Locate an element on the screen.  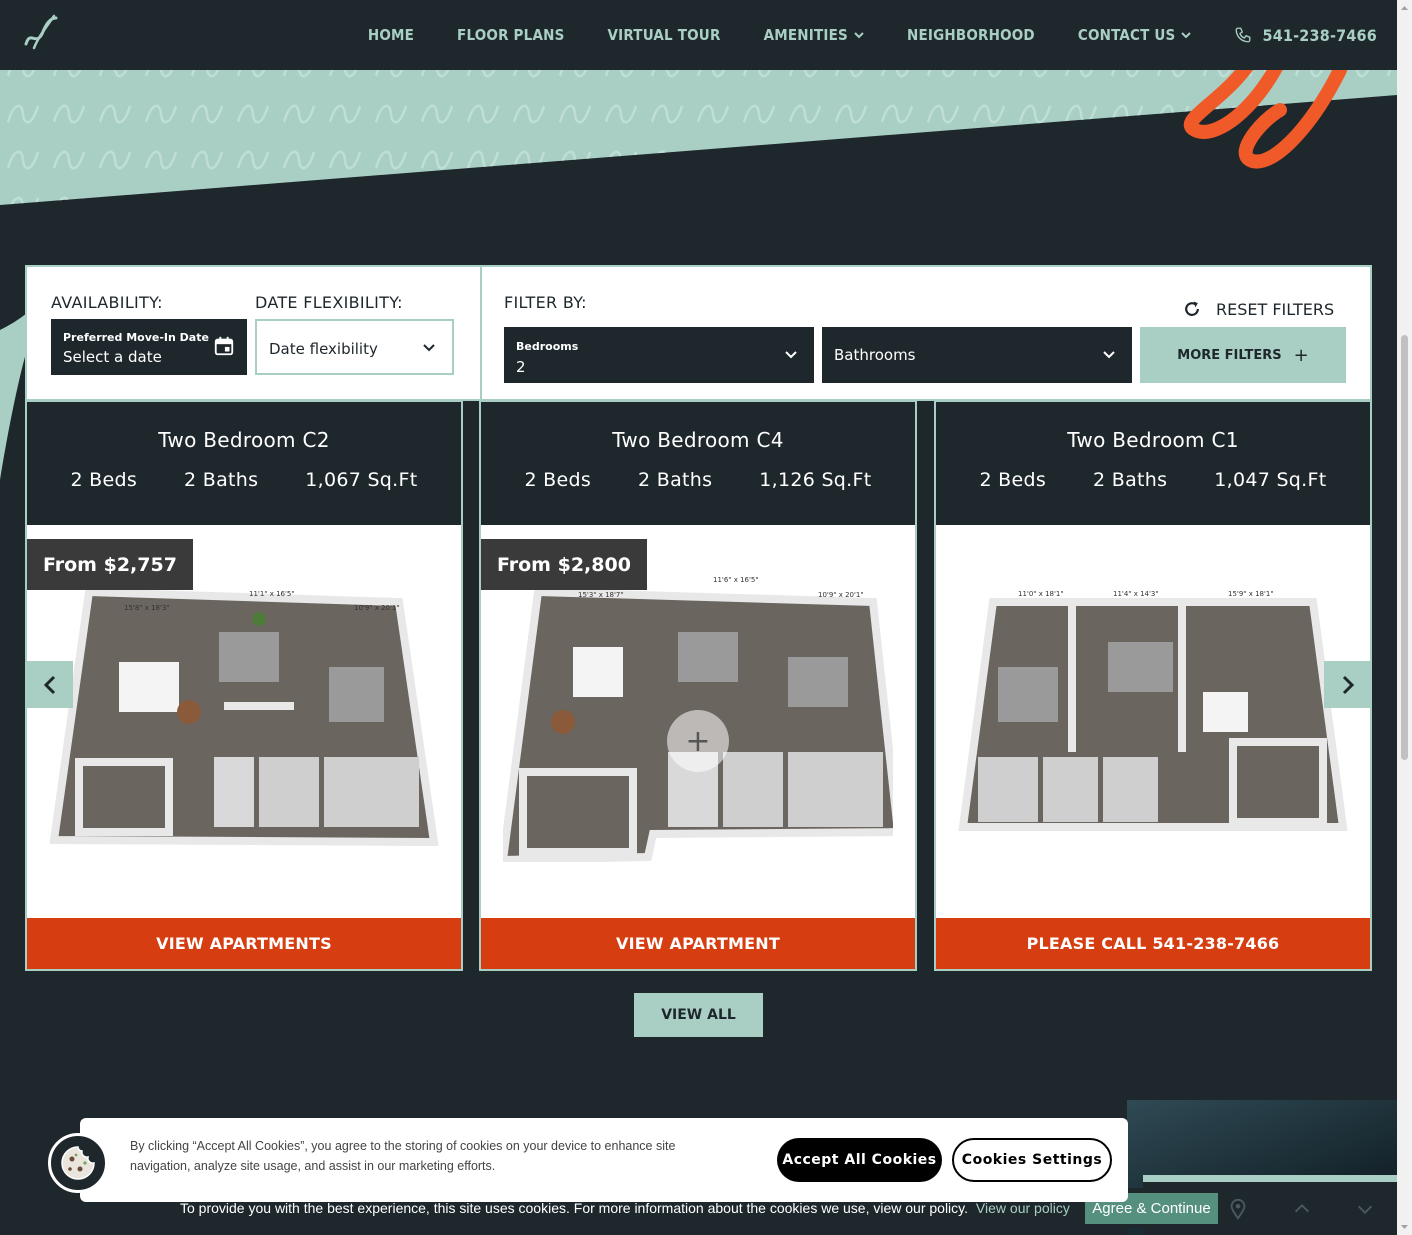
chevron-right-icon is located at coordinates (1348, 684).